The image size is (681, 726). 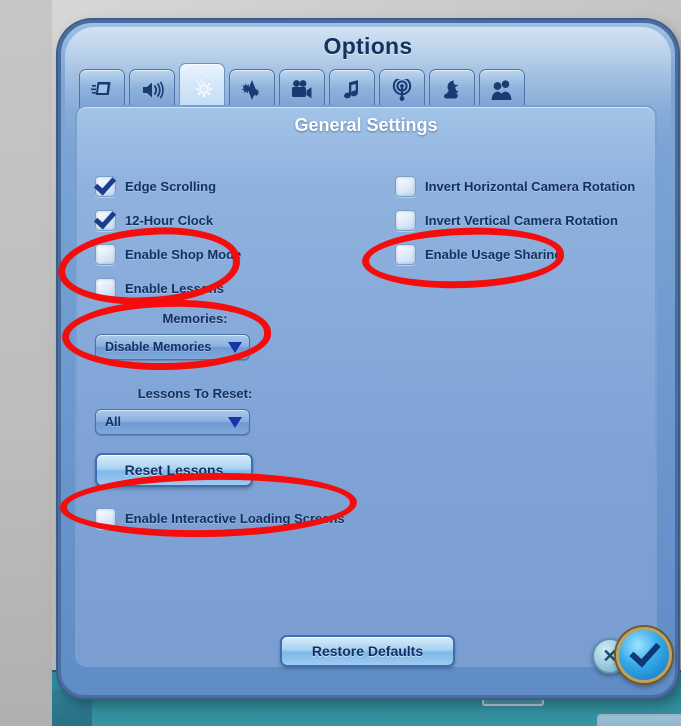 What do you see at coordinates (171, 186) in the screenshot?
I see `edge-scrolling-label: Edge Scrolling` at bounding box center [171, 186].